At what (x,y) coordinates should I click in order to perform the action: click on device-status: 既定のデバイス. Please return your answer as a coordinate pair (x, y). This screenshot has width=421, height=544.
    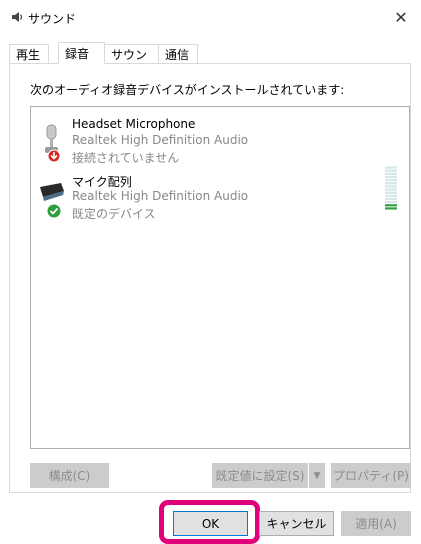
    Looking at the image, I should click on (114, 214).